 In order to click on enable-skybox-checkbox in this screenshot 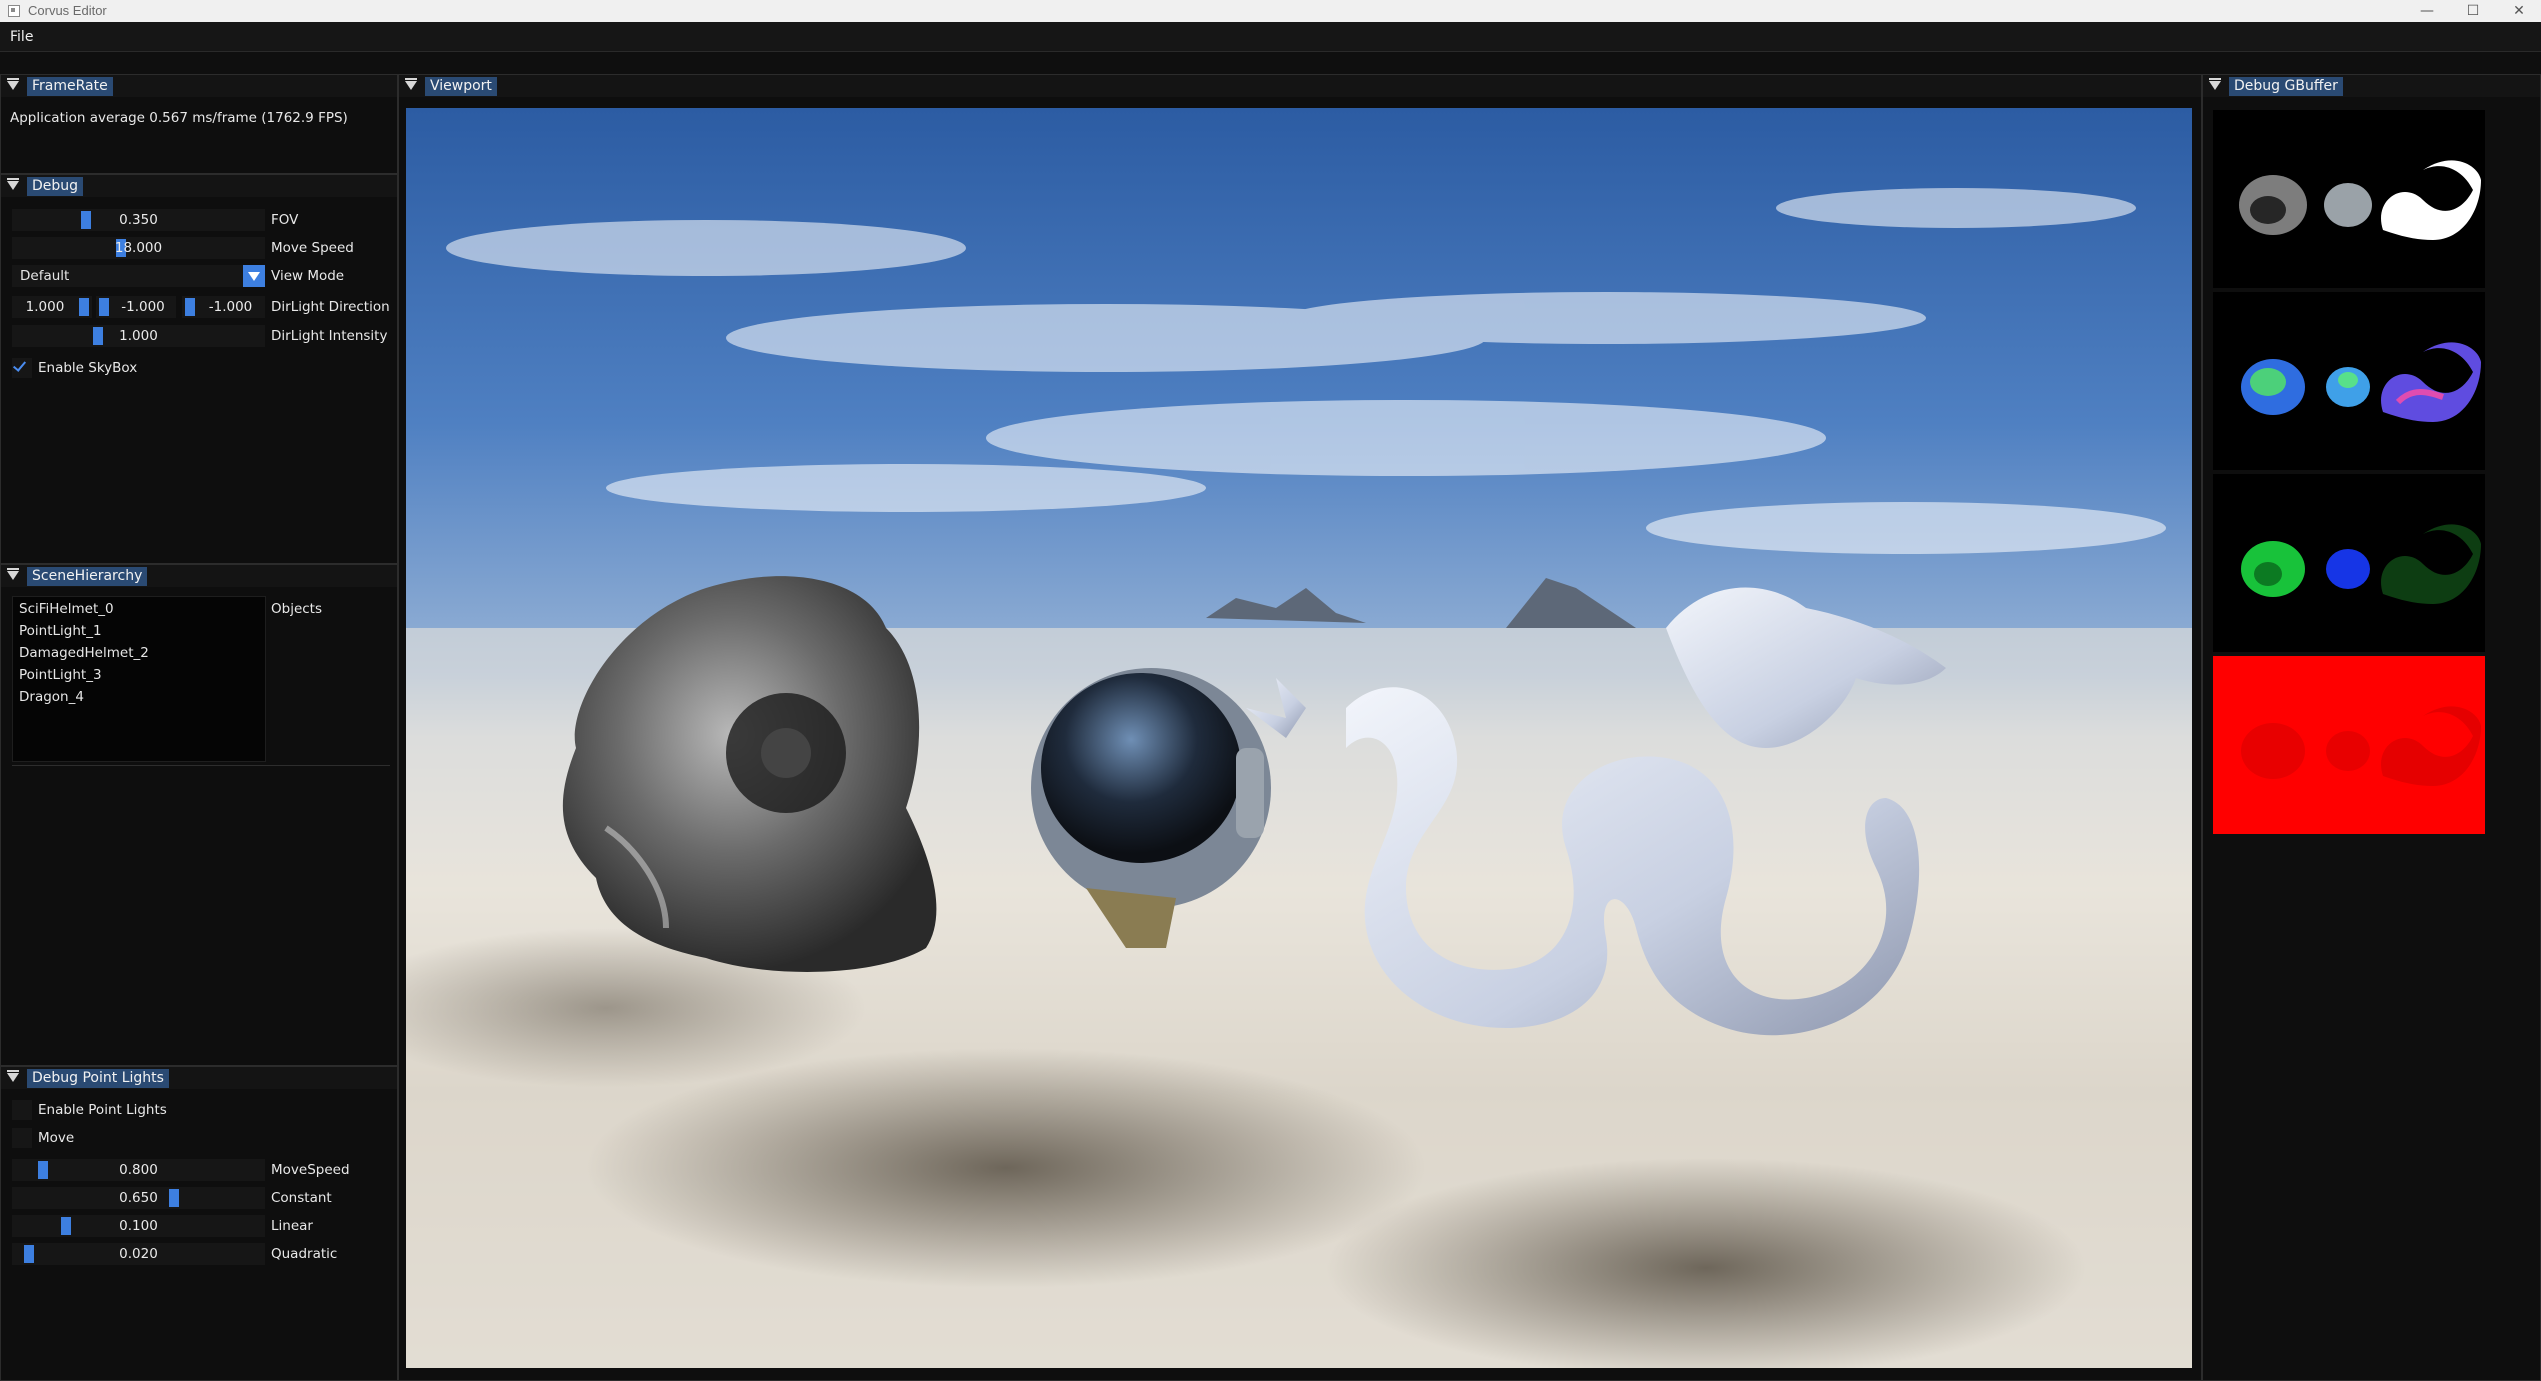, I will do `click(22, 368)`.